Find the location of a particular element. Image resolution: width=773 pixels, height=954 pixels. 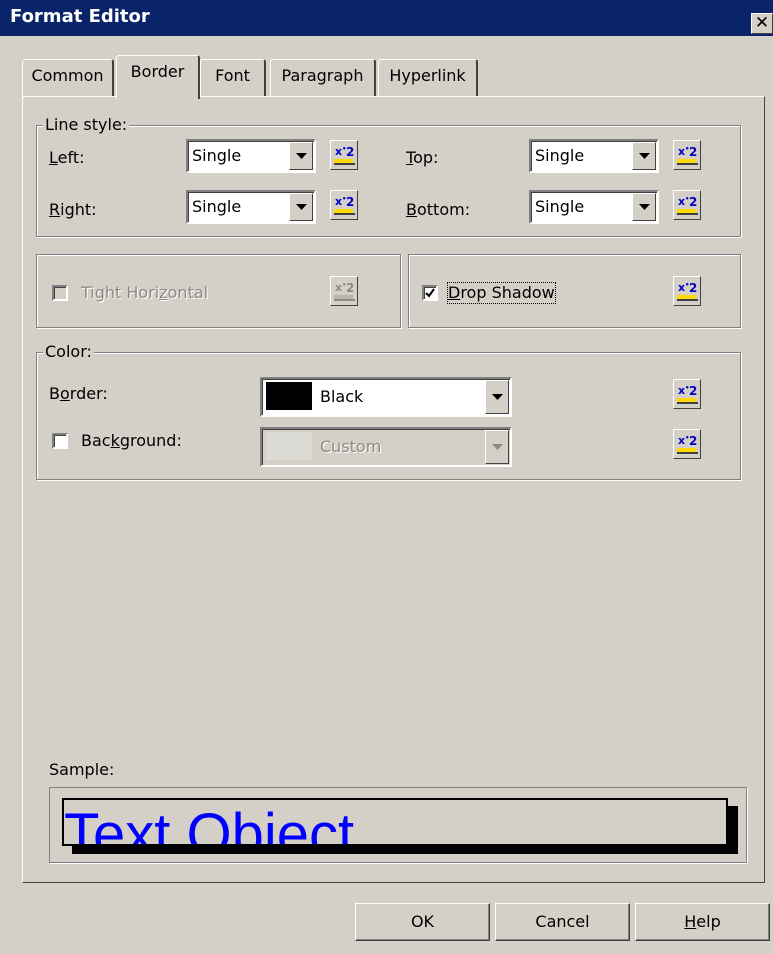

sample-box: Text Object is located at coordinates (395, 822).